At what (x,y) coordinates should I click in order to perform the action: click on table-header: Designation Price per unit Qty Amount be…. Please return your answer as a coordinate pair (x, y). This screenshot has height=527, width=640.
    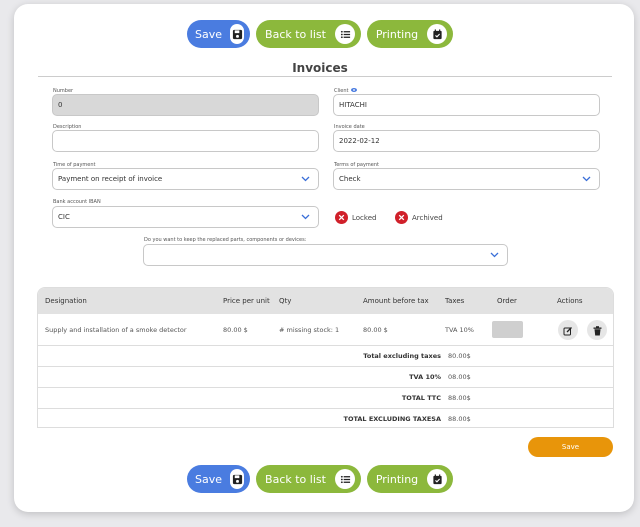
    Looking at the image, I should click on (325, 301).